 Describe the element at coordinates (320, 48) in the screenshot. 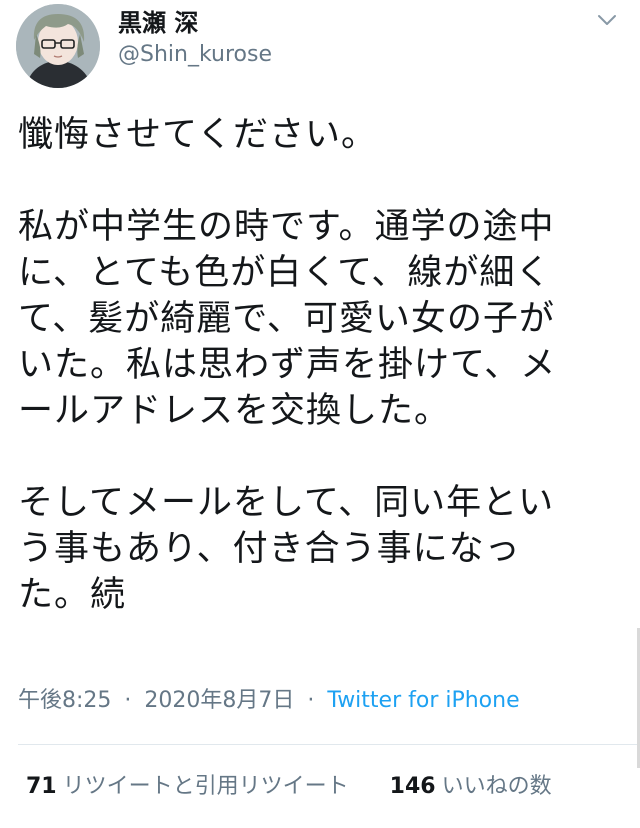

I see `tweet-header: 黒瀬 深 @Shin_kurose` at that location.